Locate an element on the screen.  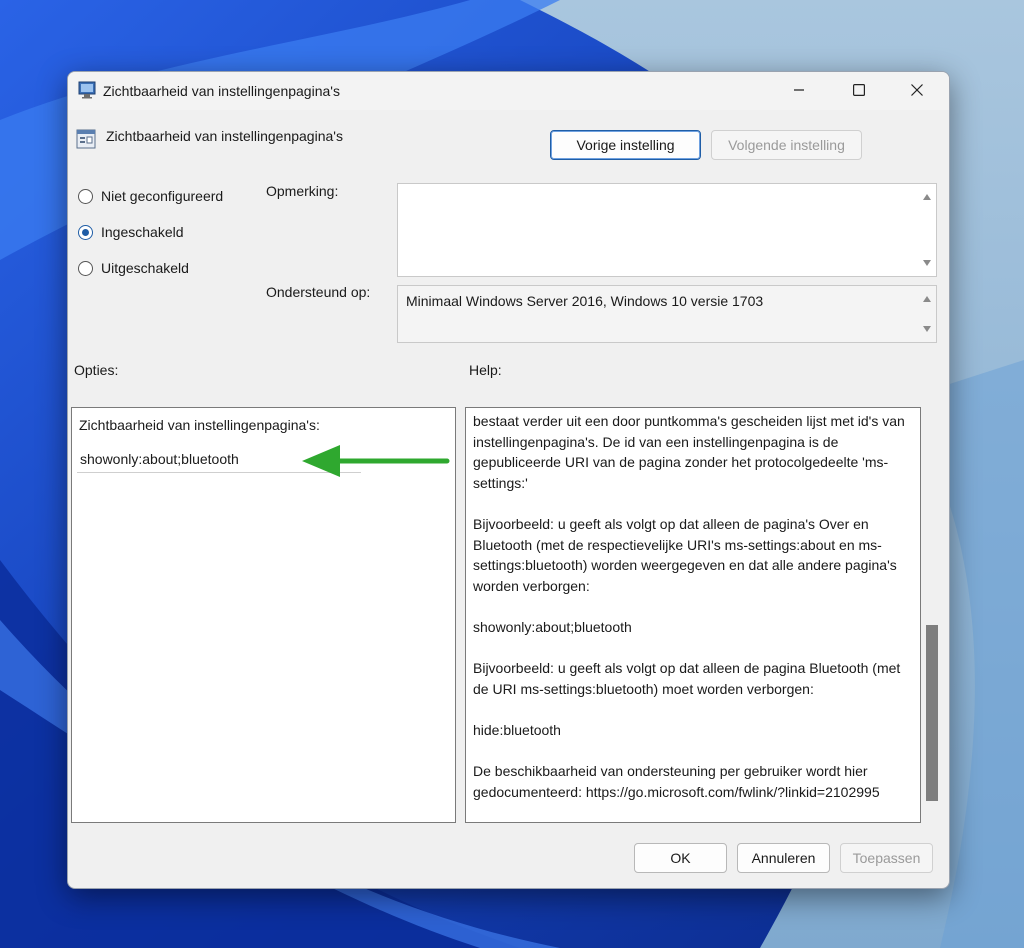
radio-enabled: Ingeschakeld is located at coordinates (131, 232).